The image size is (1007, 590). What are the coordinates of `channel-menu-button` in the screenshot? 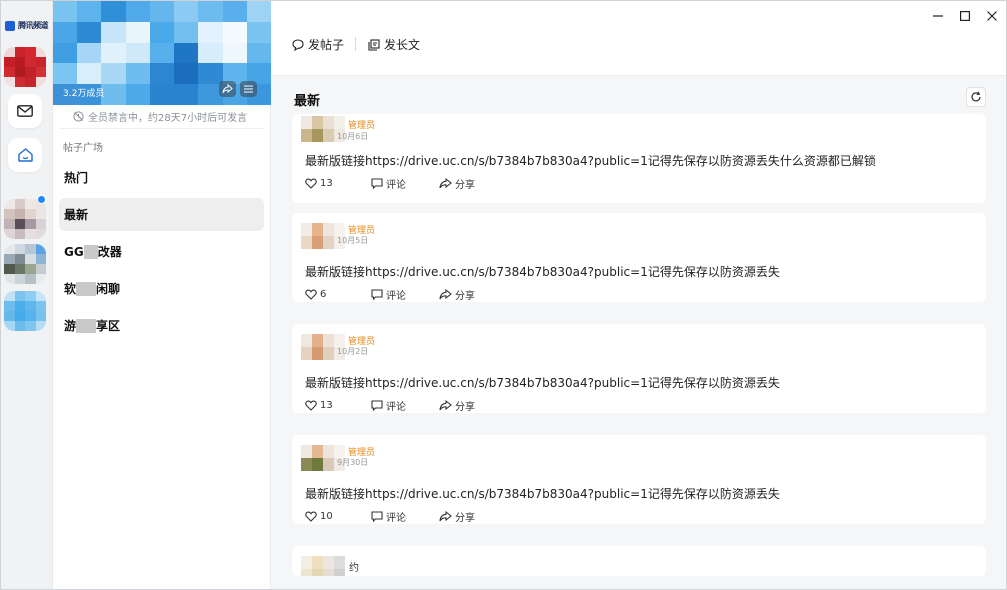 It's located at (248, 89).